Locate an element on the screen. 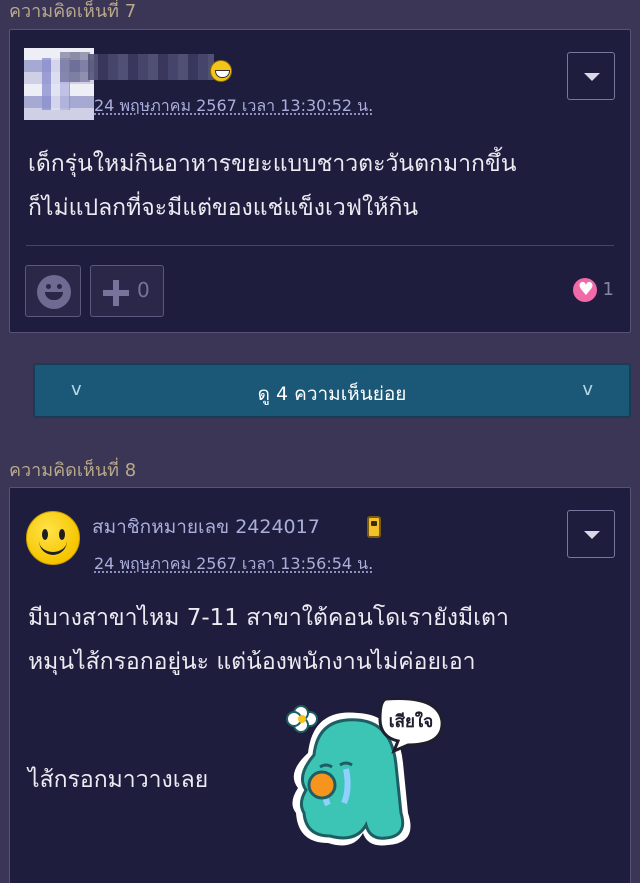  author-name-blurred is located at coordinates (151, 67).